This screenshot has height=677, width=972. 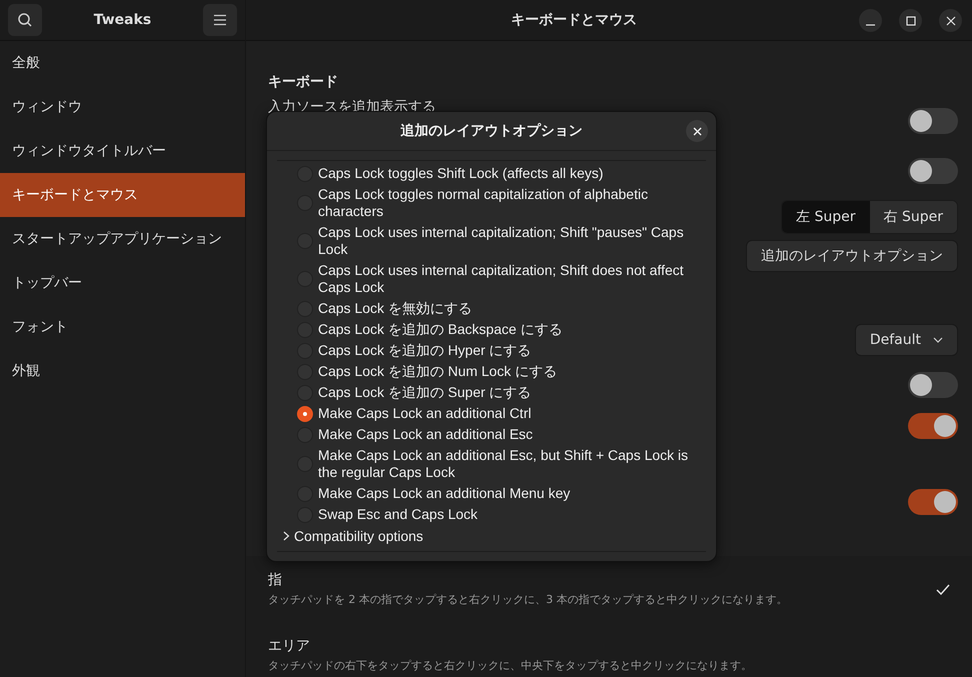 I want to click on radio-option: Caps Lock uses internal capitalization; Shift "pauses" Caps Lock, so click(x=491, y=241).